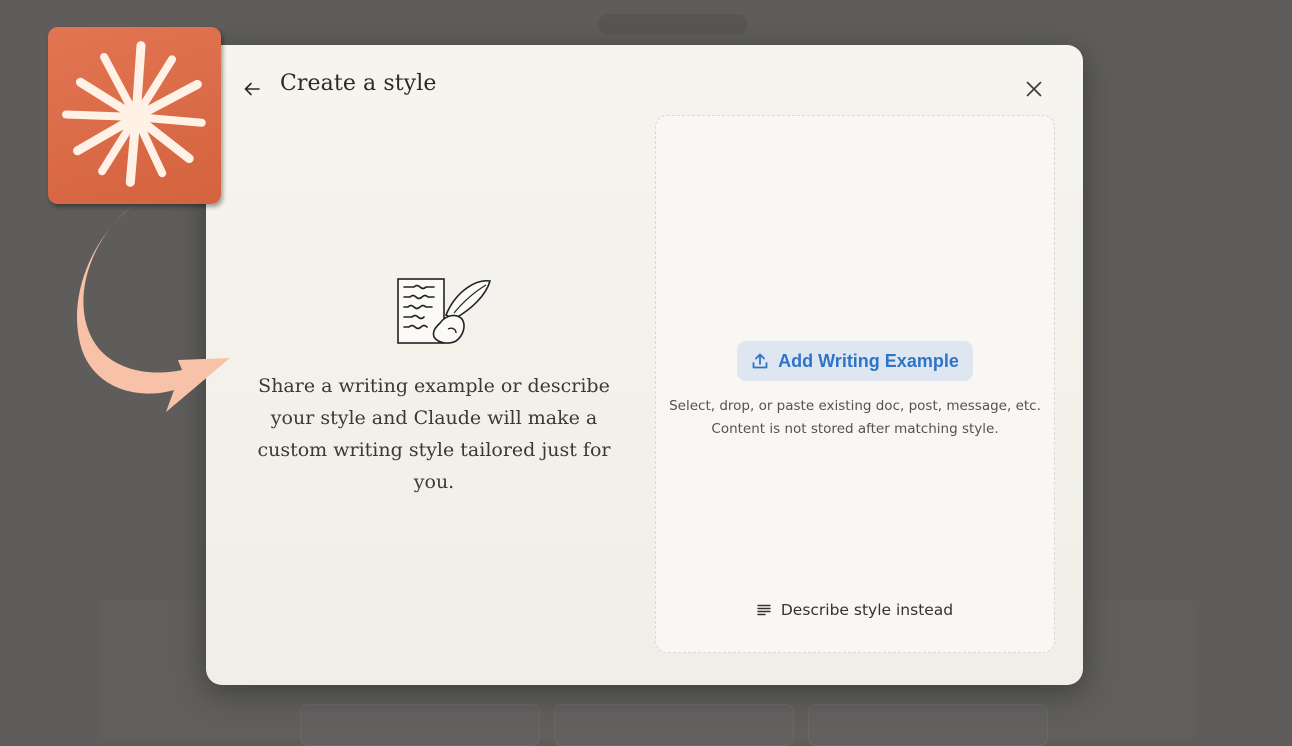  I want to click on claude-logo, so click(134, 115).